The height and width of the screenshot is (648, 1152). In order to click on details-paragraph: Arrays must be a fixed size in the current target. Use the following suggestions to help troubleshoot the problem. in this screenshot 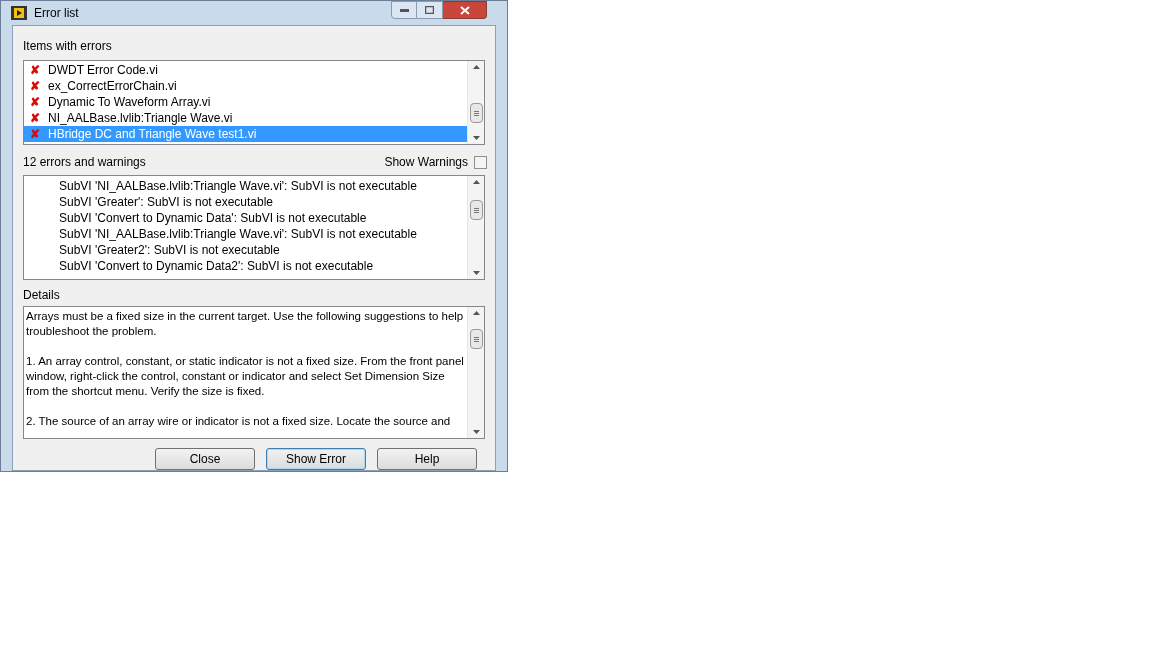, I will do `click(245, 324)`.